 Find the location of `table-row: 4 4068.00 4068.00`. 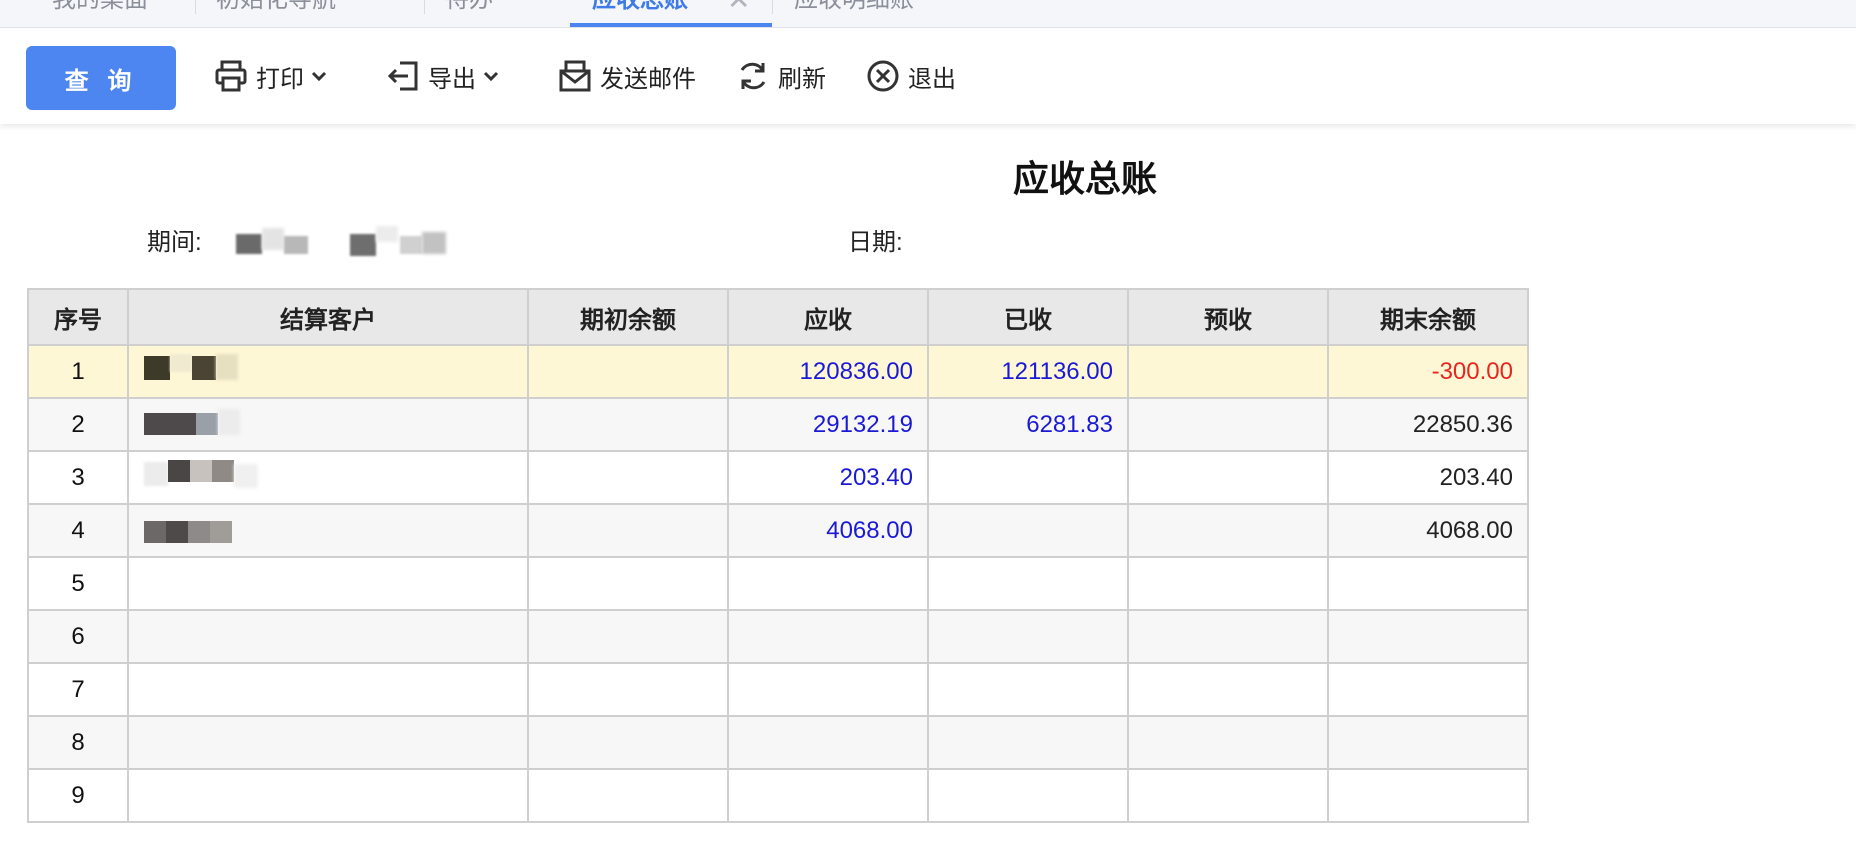

table-row: 4 4068.00 4068.00 is located at coordinates (778, 530).